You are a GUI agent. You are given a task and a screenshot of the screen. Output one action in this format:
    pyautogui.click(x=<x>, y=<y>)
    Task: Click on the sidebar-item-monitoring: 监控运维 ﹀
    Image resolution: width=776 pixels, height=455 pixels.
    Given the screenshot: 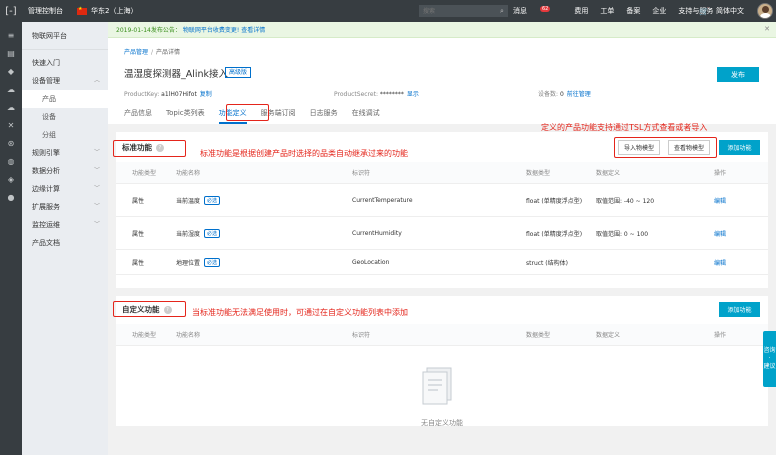 What is the action you would take?
    pyautogui.click(x=65, y=225)
    